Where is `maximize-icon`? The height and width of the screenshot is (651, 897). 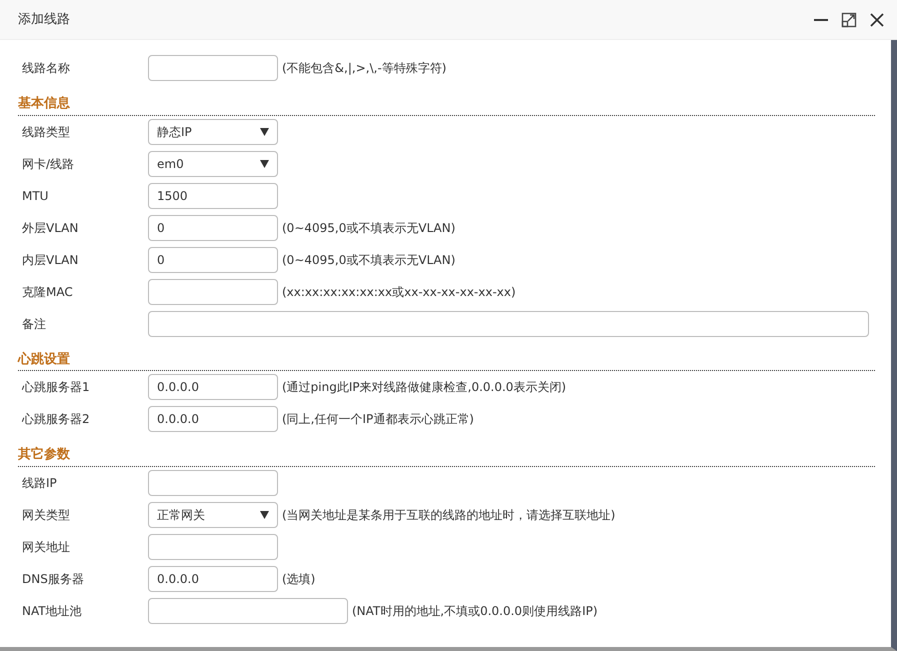 maximize-icon is located at coordinates (849, 20).